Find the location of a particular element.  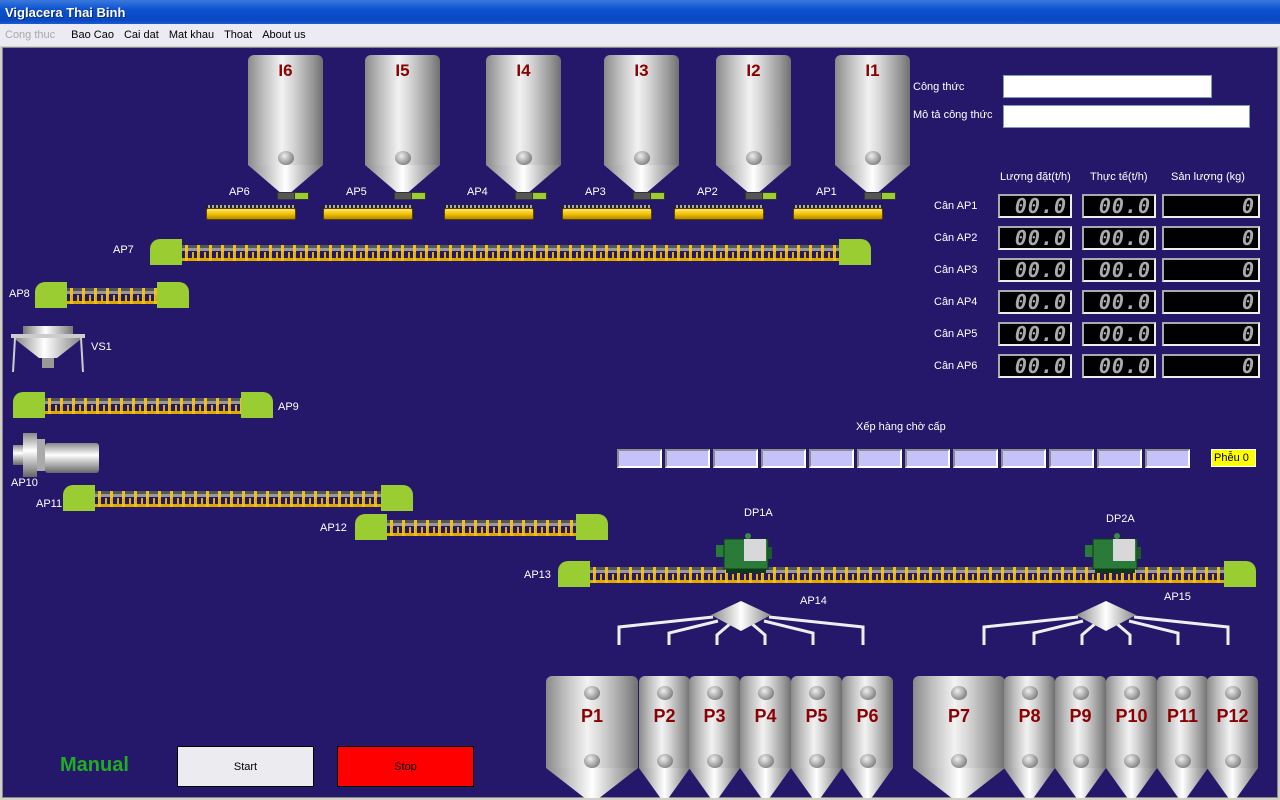

diverter-icon is located at coordinates (1113, 553).